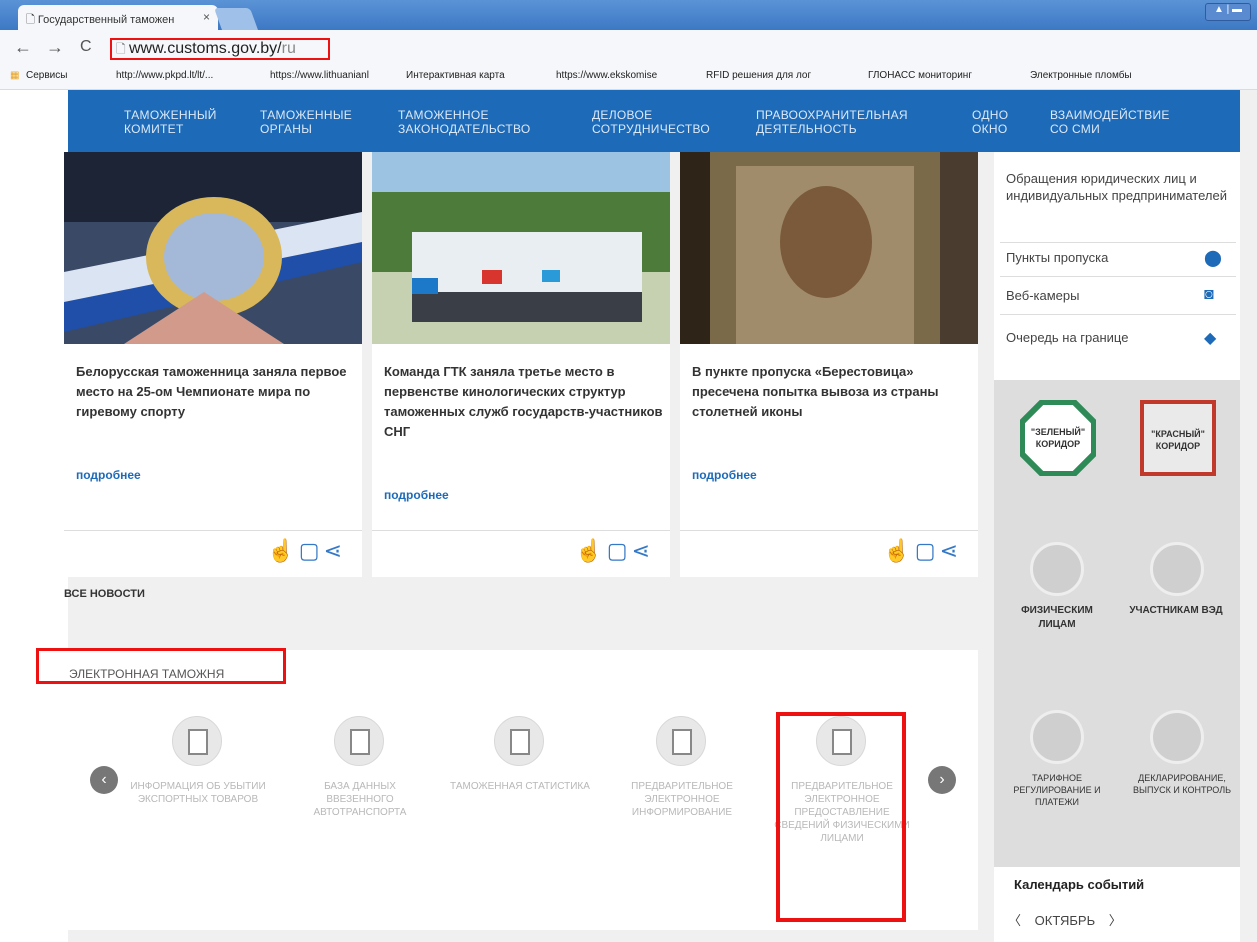 This screenshot has width=1257, height=942. I want to click on browser-tab: 🗋 Государственный таможен ×, so click(118, 17).